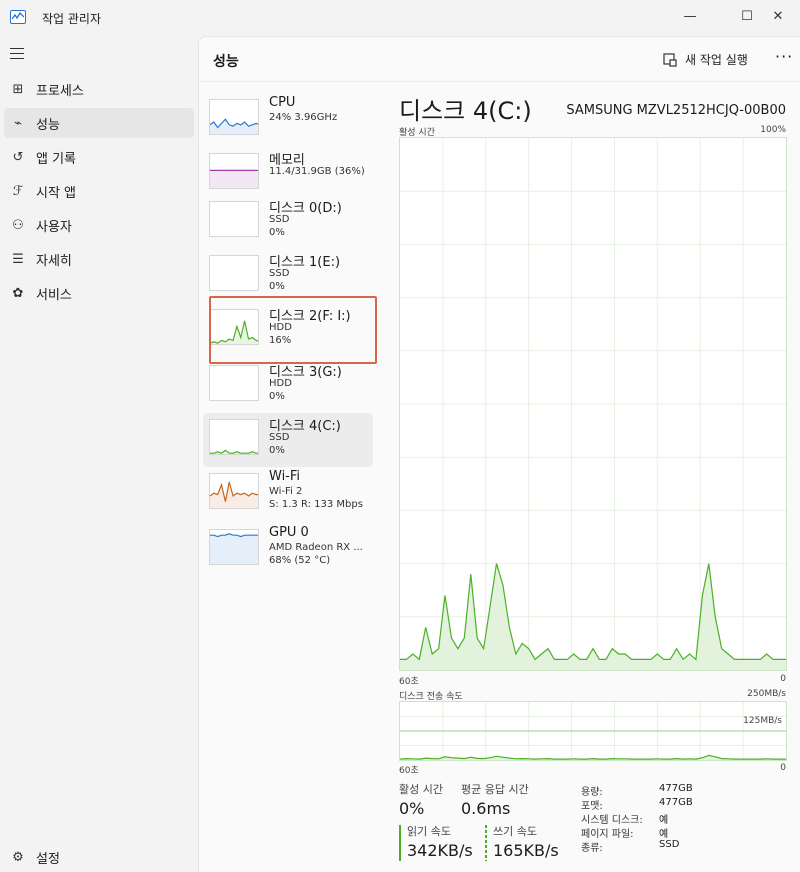 The image size is (800, 872). What do you see at coordinates (289, 532) in the screenshot?
I see `resource-name: GPU 0` at bounding box center [289, 532].